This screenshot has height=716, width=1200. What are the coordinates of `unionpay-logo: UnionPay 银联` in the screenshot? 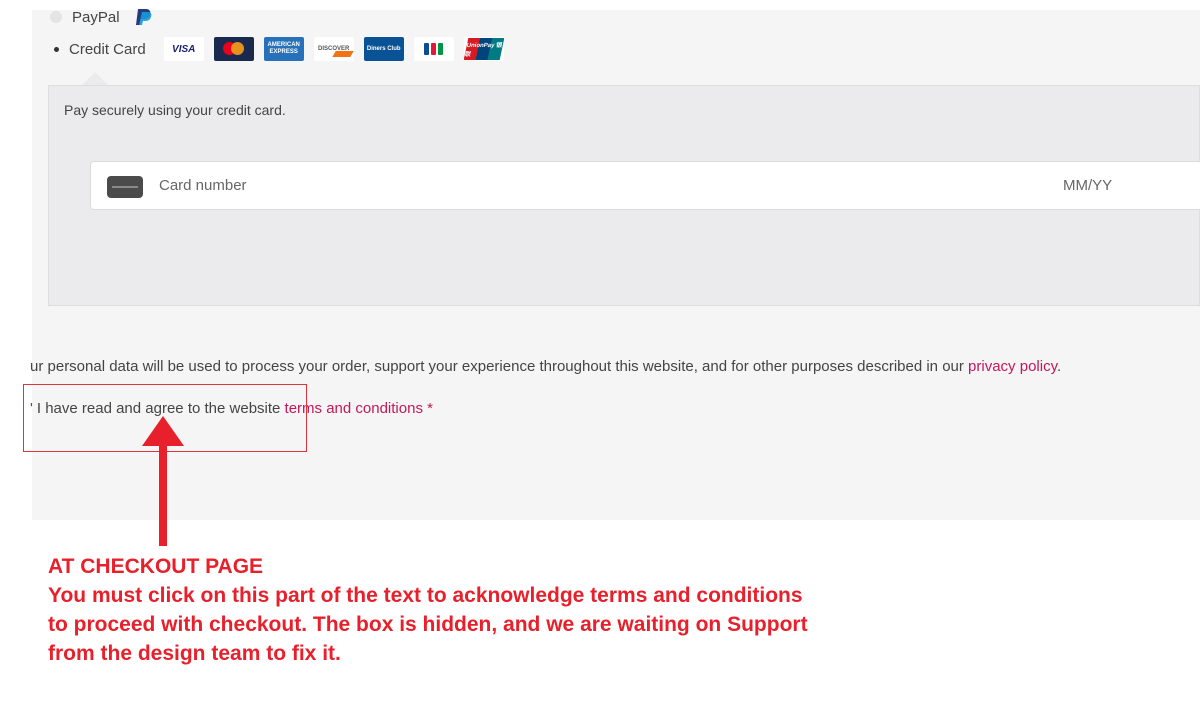 It's located at (483, 49).